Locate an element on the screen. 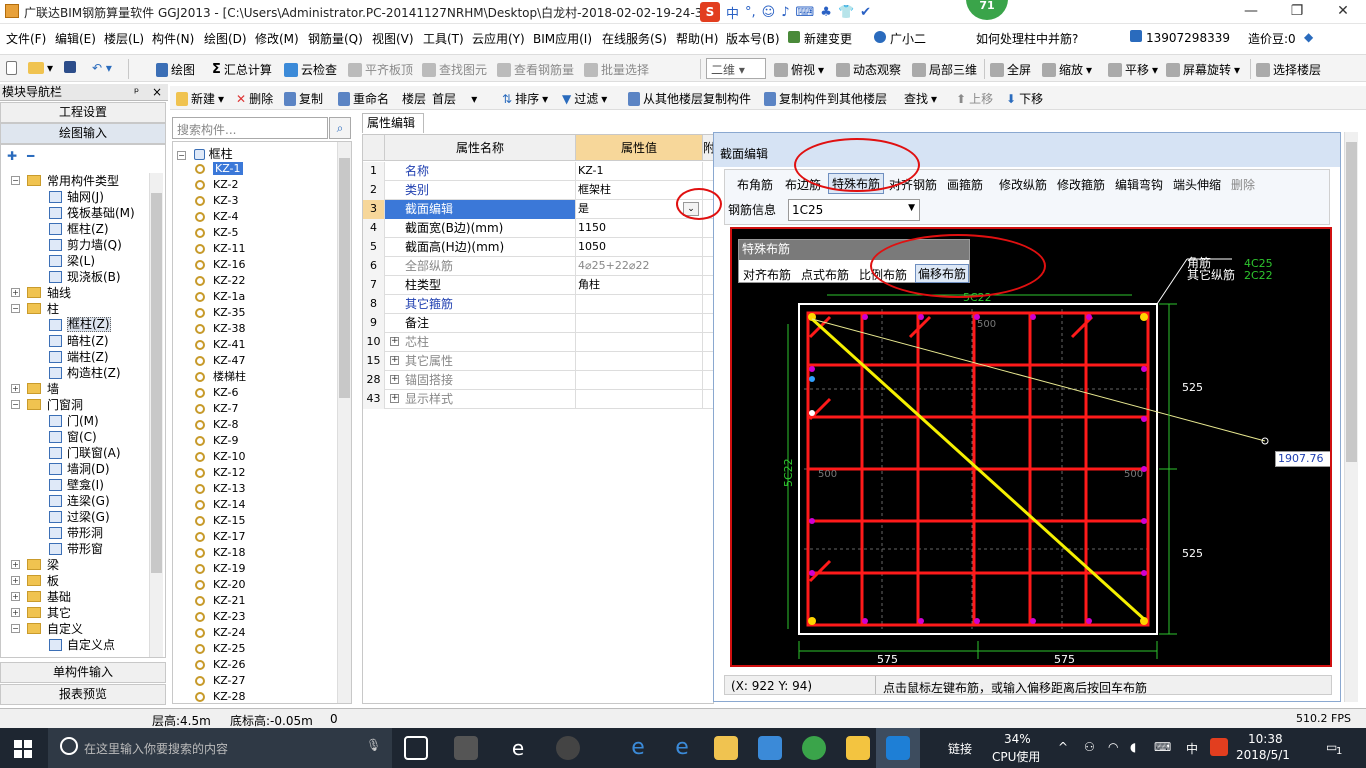 The height and width of the screenshot is (768, 1366). component-list-item: KZ-2 is located at coordinates (217, 185).